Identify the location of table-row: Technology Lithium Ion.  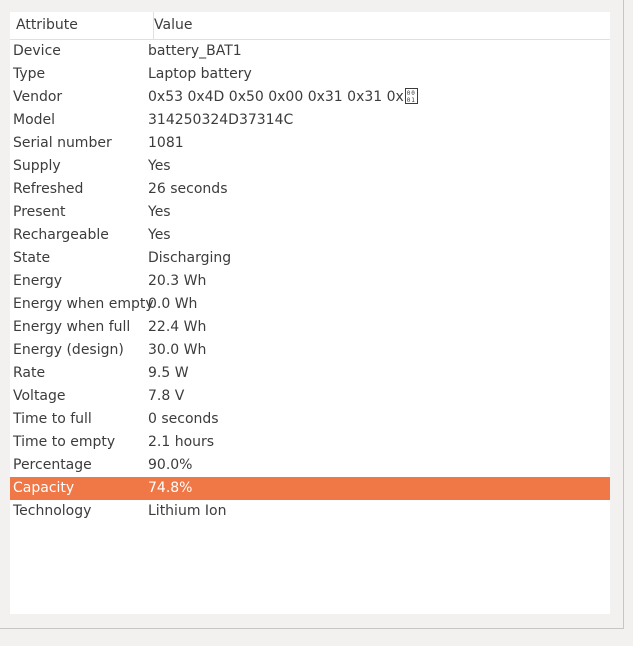
(310, 511).